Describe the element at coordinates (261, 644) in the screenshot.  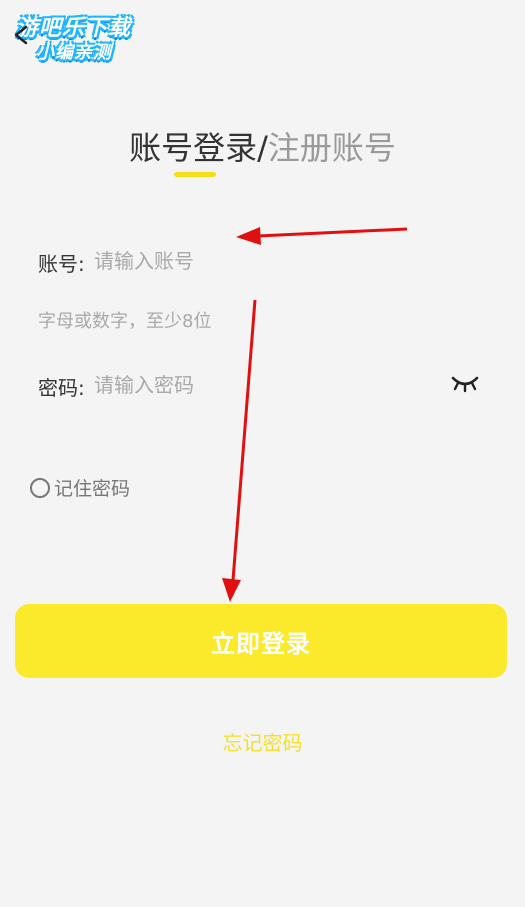
I see `login-button-label: 立即登录` at that location.